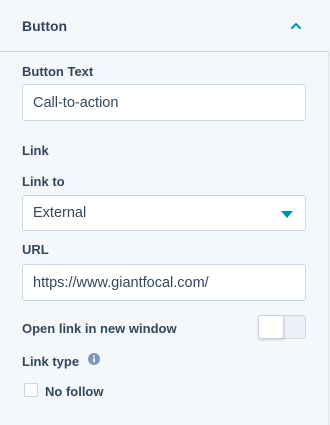 Image resolution: width=330 pixels, height=425 pixels. Describe the element at coordinates (94, 359) in the screenshot. I see `info-icon` at that location.